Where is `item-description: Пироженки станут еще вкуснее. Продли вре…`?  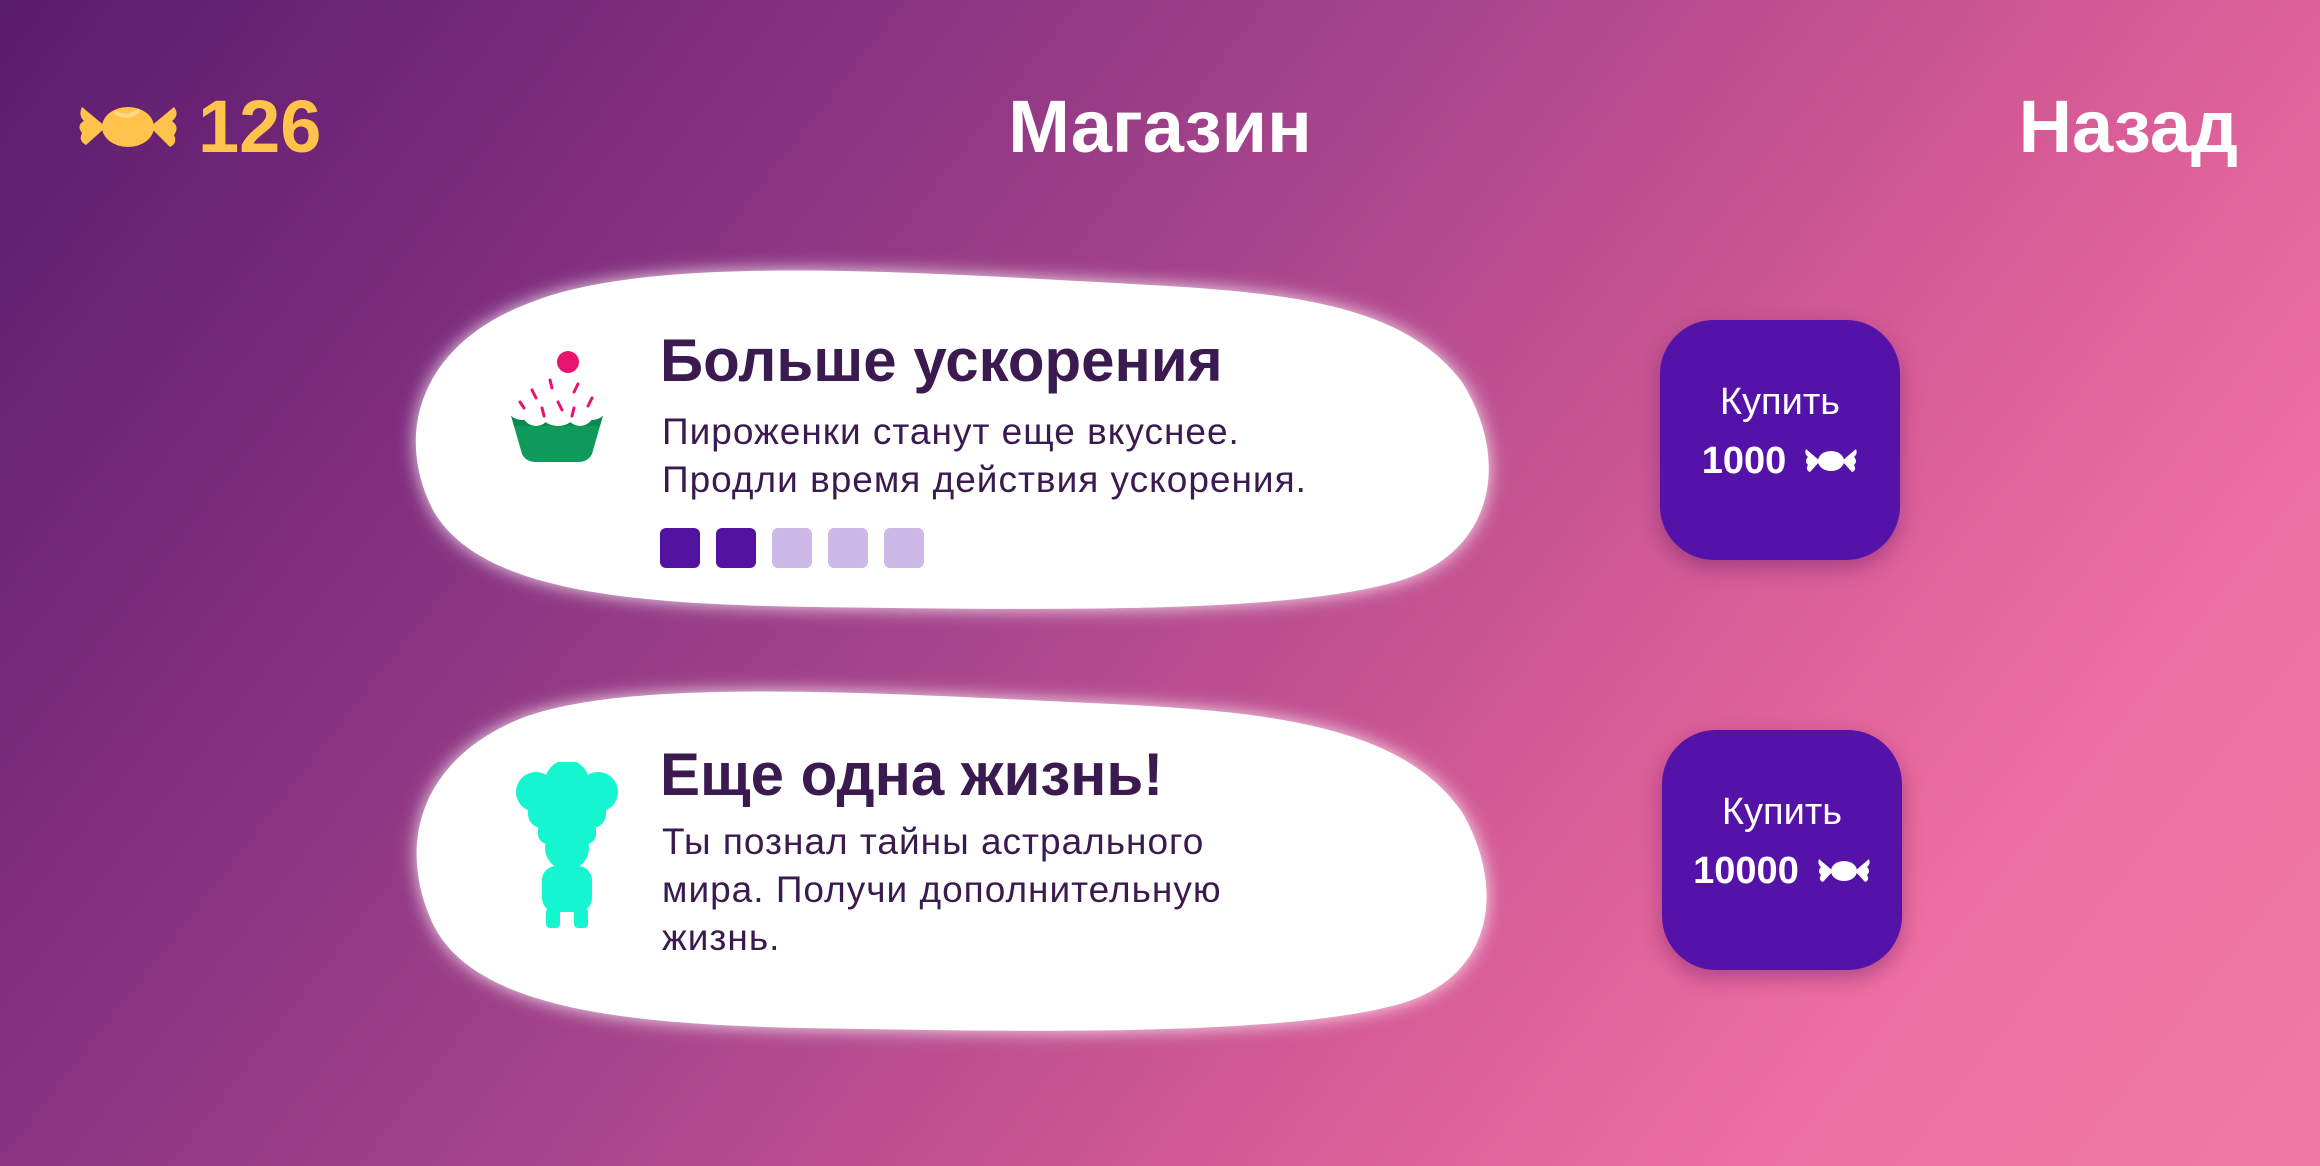
item-description: Пироженки станут еще вкуснее. Продли вре… is located at coordinates (1007, 456).